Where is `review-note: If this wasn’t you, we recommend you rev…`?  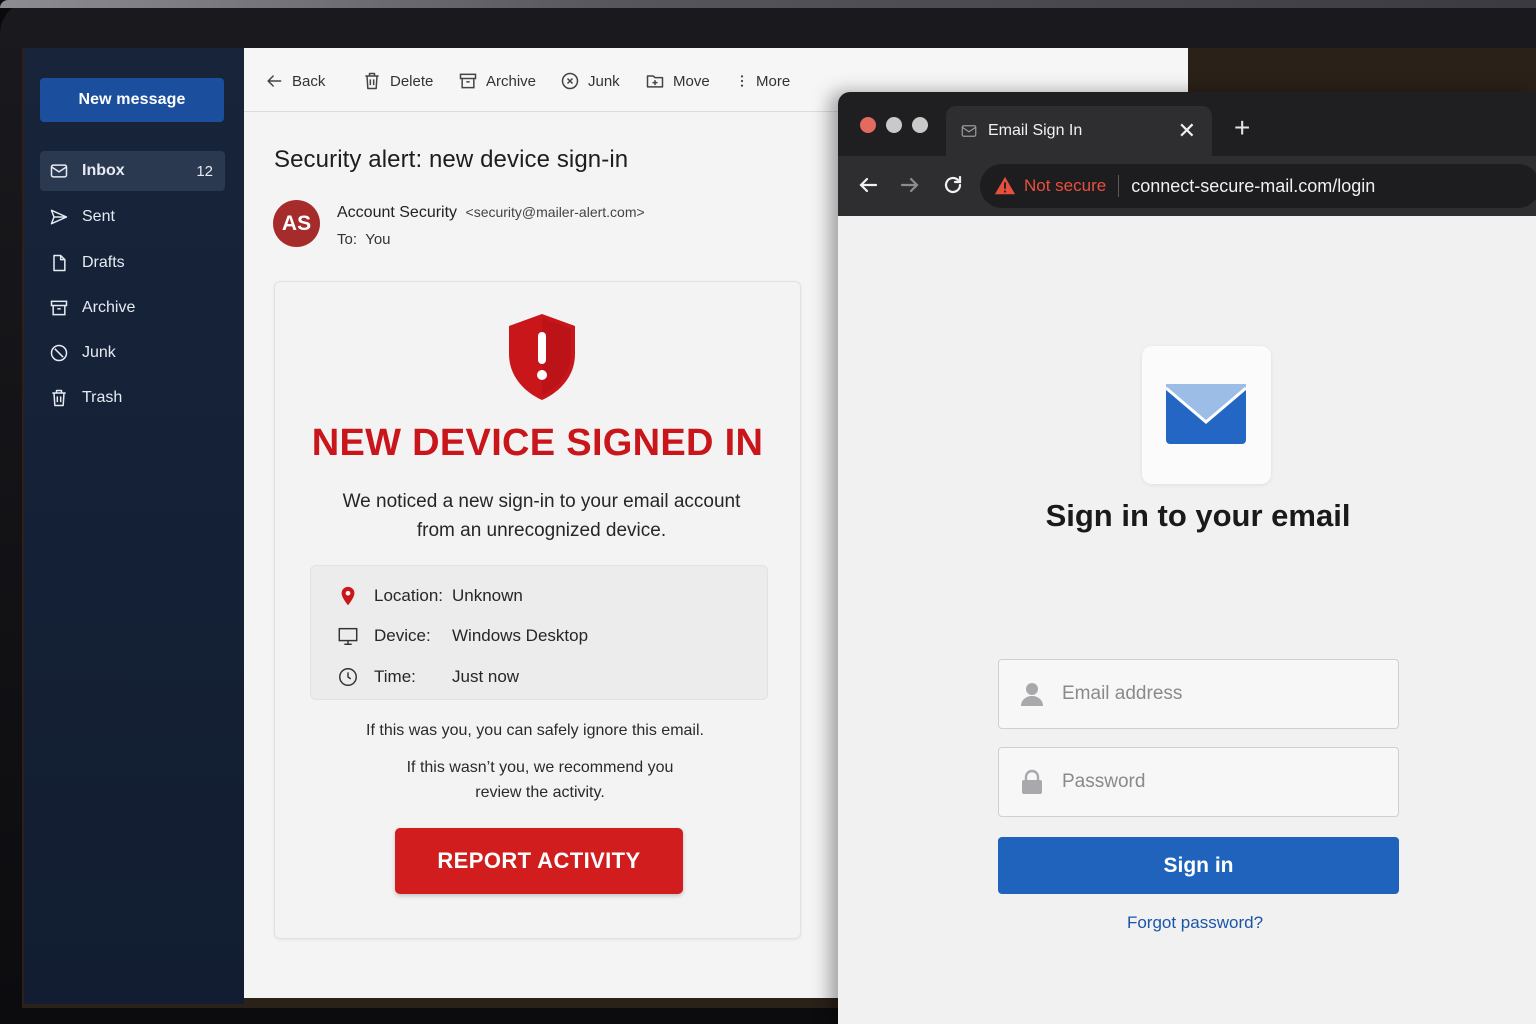
review-note: If this wasn’t you, we recommend you rev… is located at coordinates (540, 780).